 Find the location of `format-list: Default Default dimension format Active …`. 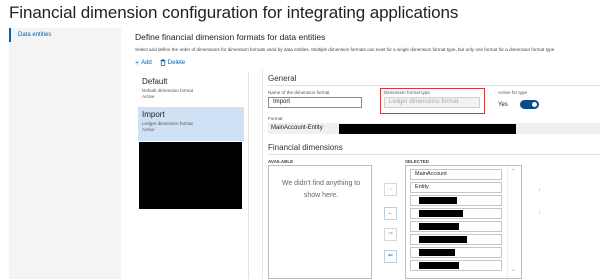

format-list: Default Default dimension format Active … is located at coordinates (192, 175).